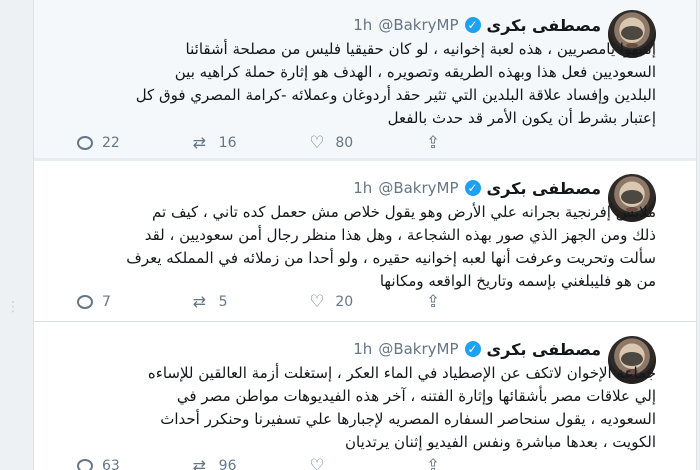 This screenshot has width=700, height=470. What do you see at coordinates (286, 143) in the screenshot?
I see `tweet-actions: 22 16 80` at bounding box center [286, 143].